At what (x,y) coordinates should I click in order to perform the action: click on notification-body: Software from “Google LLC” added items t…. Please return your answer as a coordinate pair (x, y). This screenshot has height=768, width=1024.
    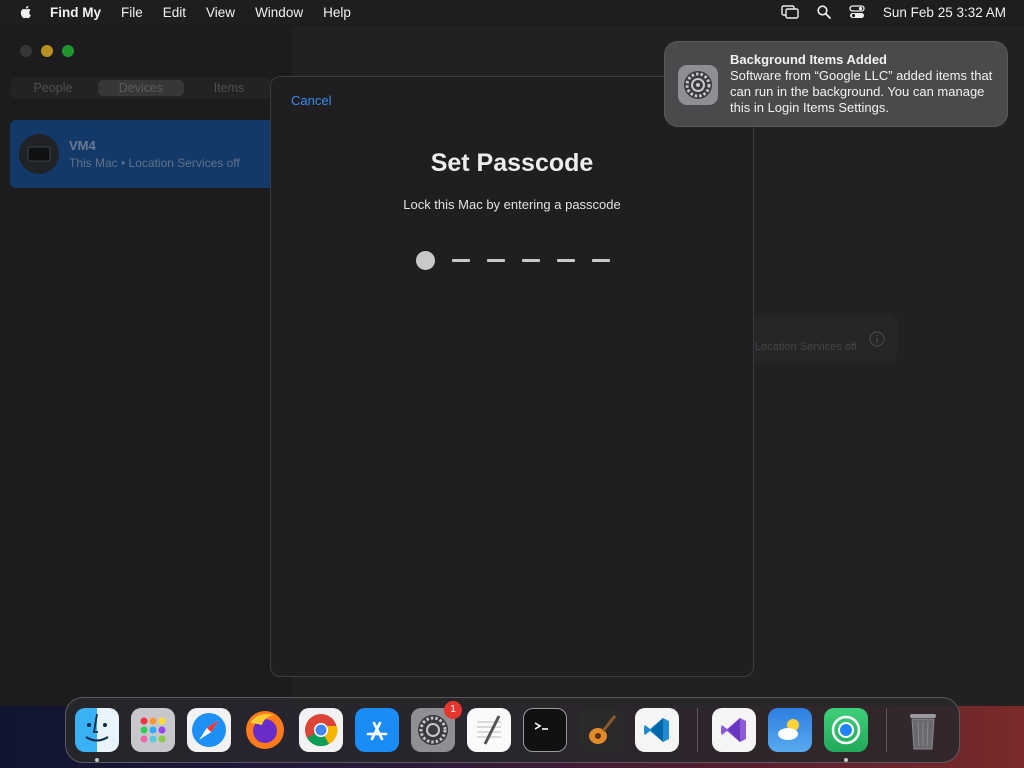
    Looking at the image, I should click on (861, 91).